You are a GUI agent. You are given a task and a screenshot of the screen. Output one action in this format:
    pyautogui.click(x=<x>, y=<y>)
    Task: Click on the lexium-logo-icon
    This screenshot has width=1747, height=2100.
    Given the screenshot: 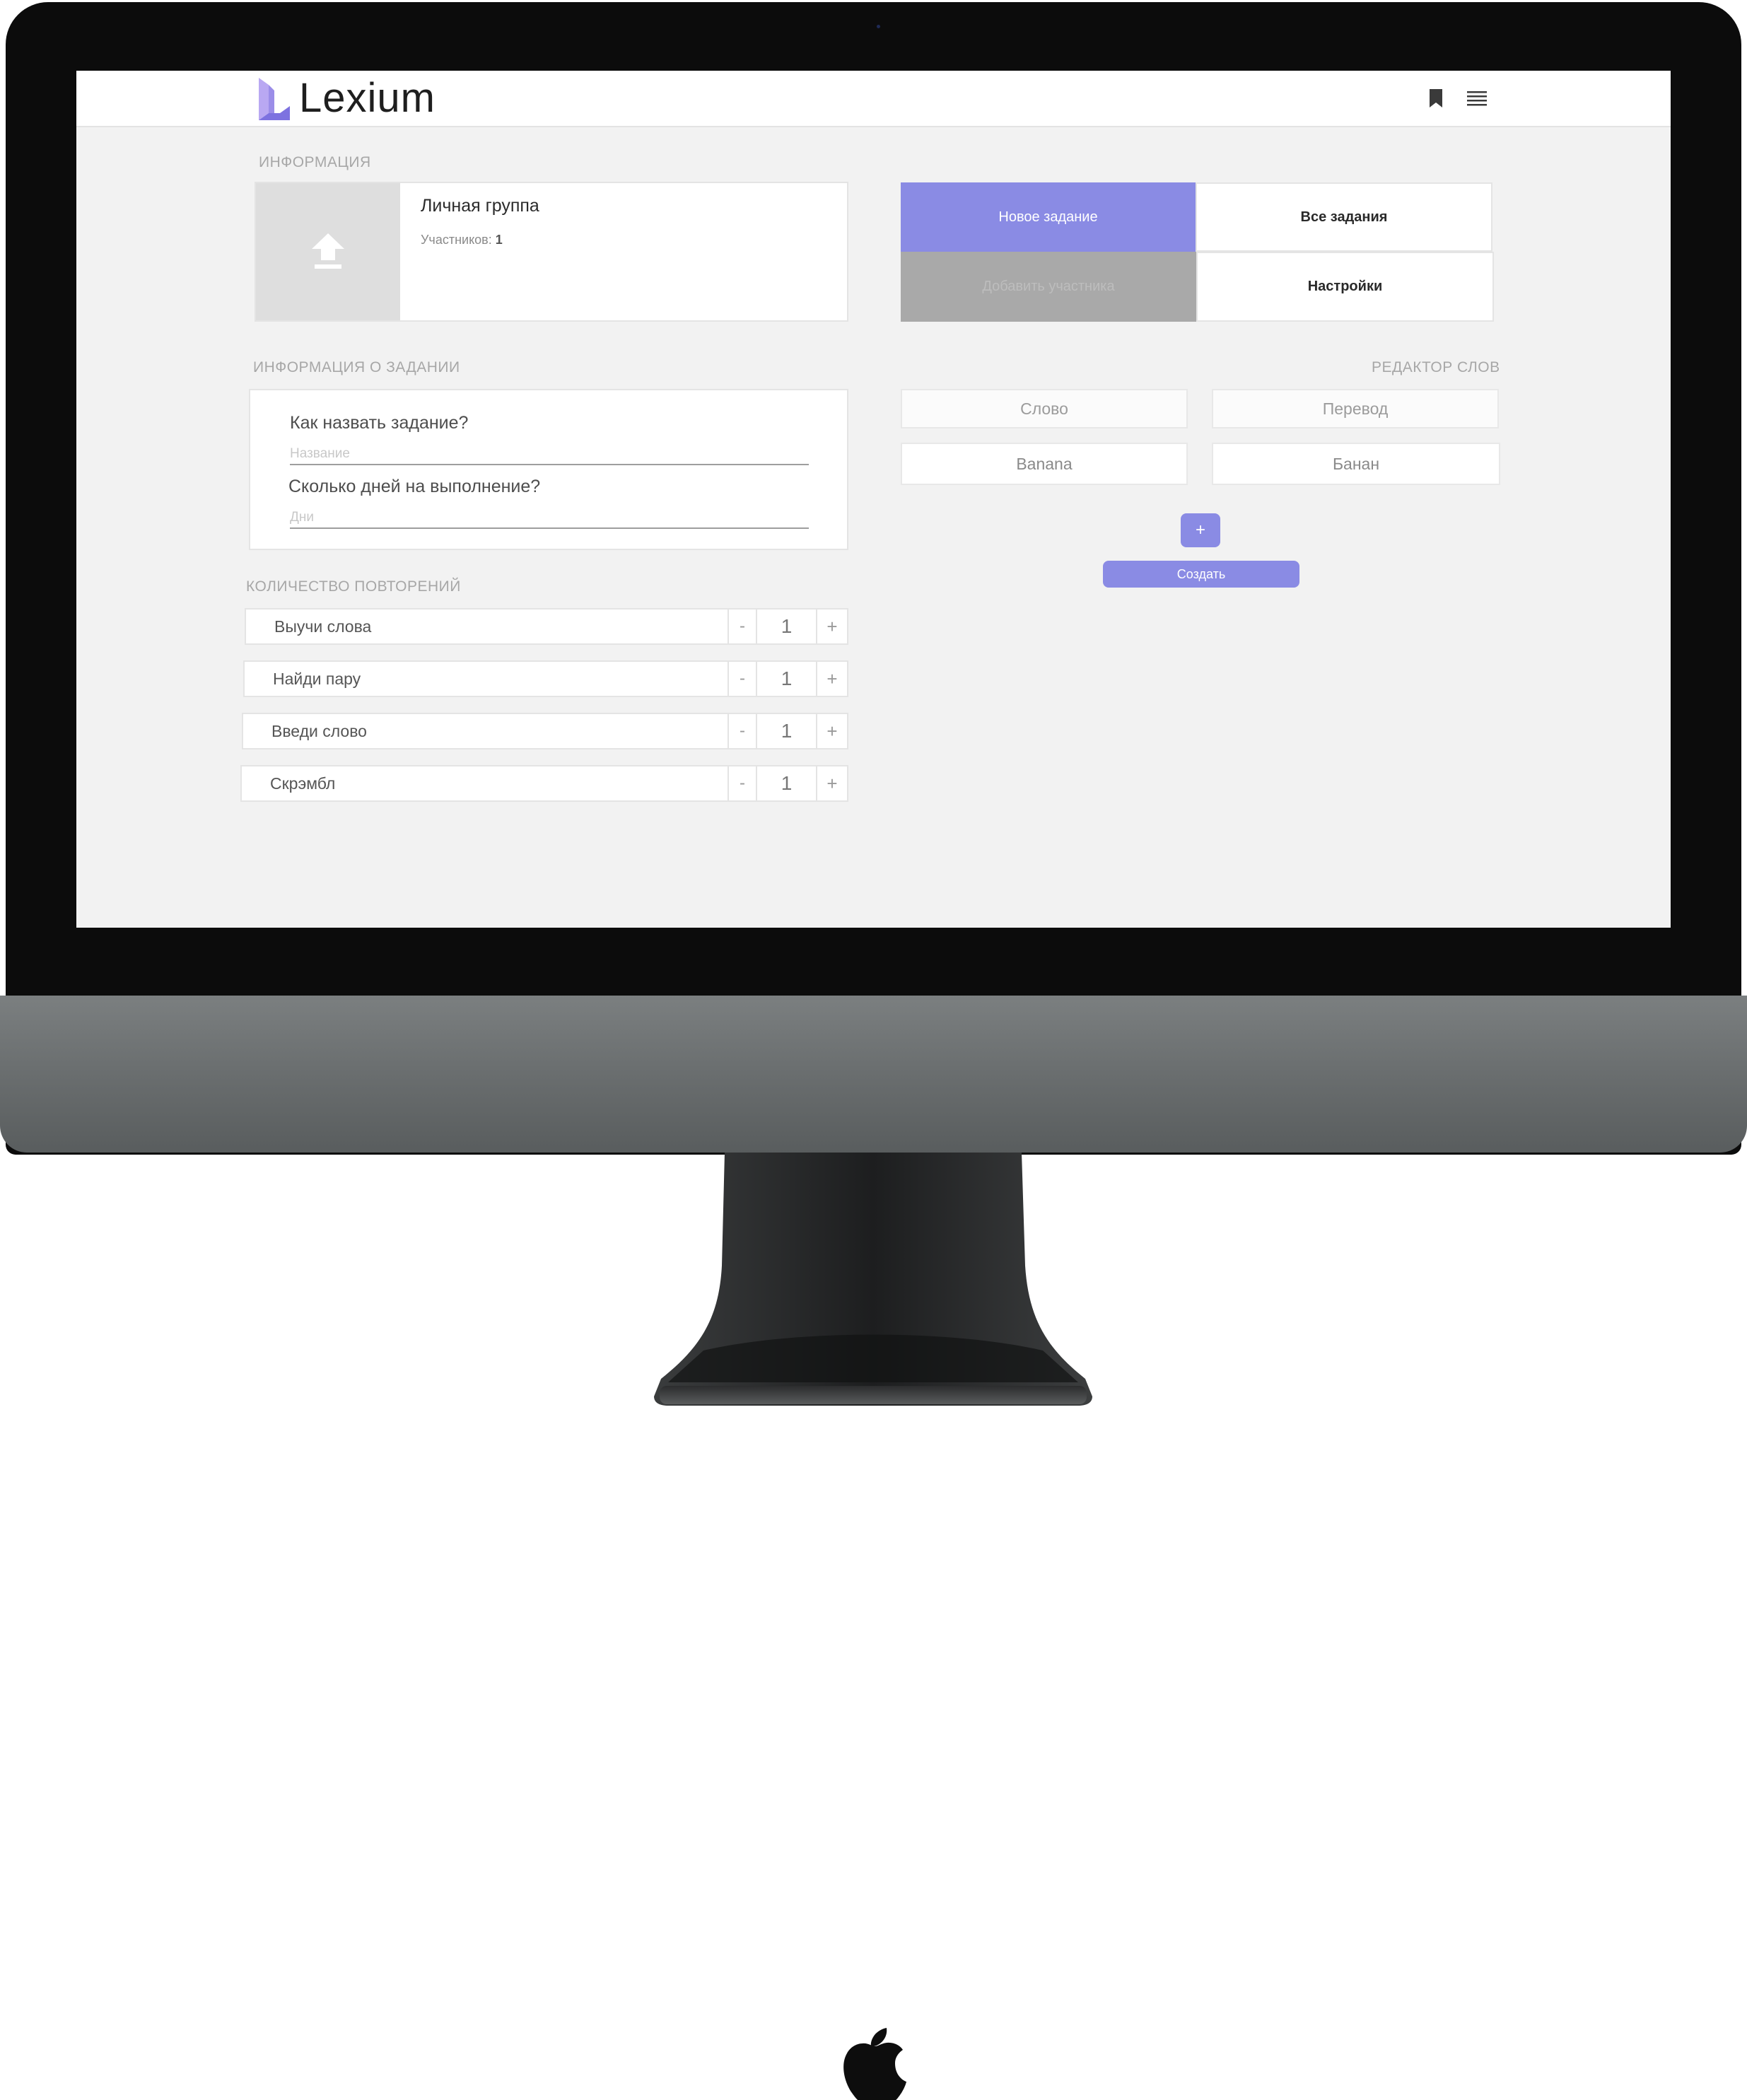 What is the action you would take?
    pyautogui.click(x=274, y=99)
    